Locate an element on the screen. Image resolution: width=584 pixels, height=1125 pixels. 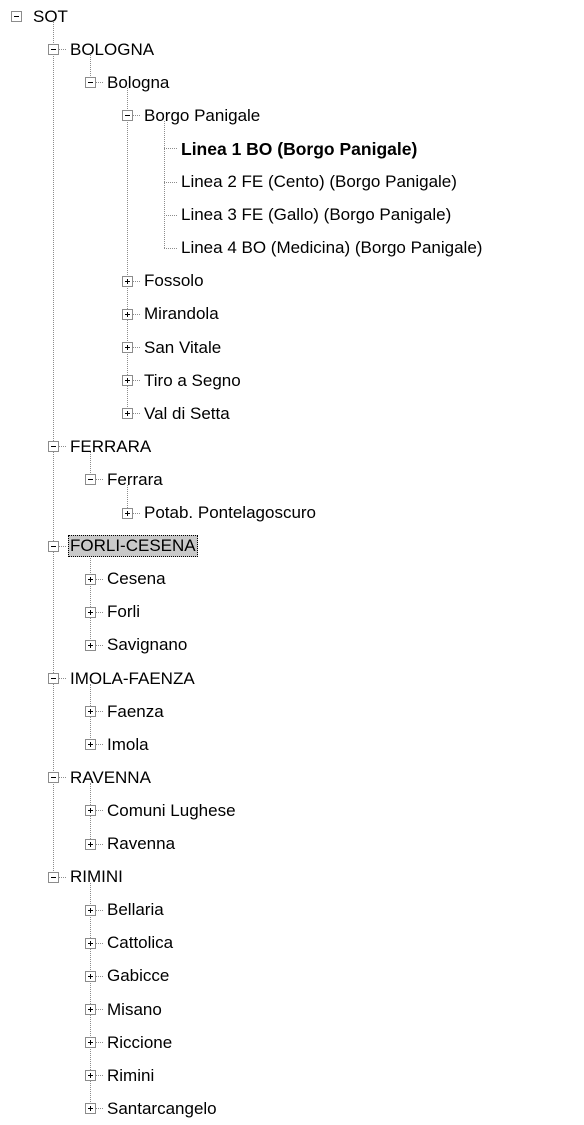
tree-node-label: Val di Setta is located at coordinates (187, 413).